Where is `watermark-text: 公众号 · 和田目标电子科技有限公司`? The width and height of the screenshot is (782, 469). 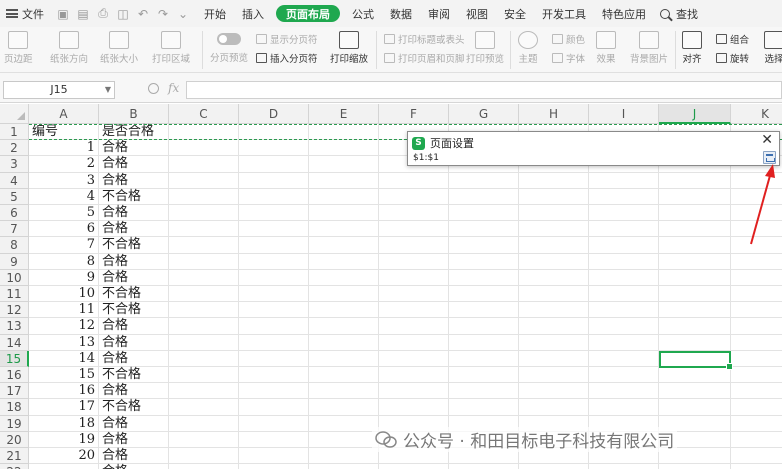
watermark-text: 公众号 · 和田目标电子科技有限公司 is located at coordinates (539, 442).